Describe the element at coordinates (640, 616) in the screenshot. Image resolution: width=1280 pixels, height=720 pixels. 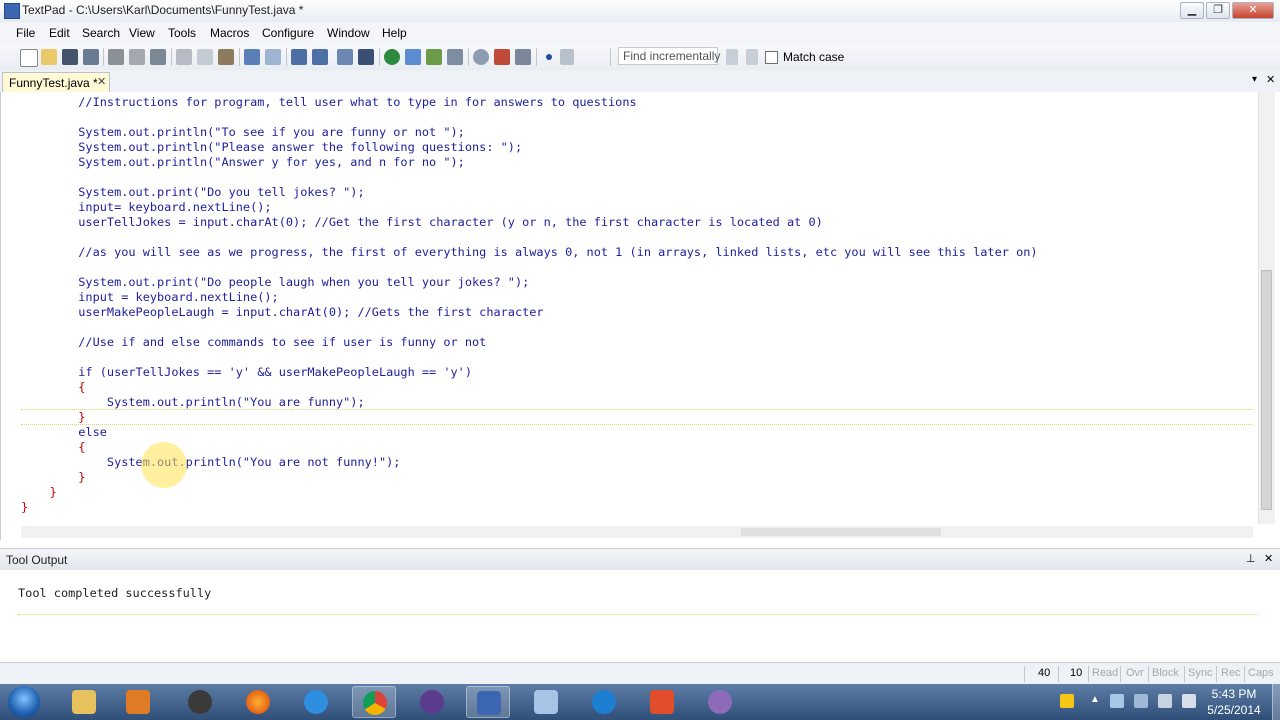
I see `tool-output-panel: Tool completed successfully` at that location.